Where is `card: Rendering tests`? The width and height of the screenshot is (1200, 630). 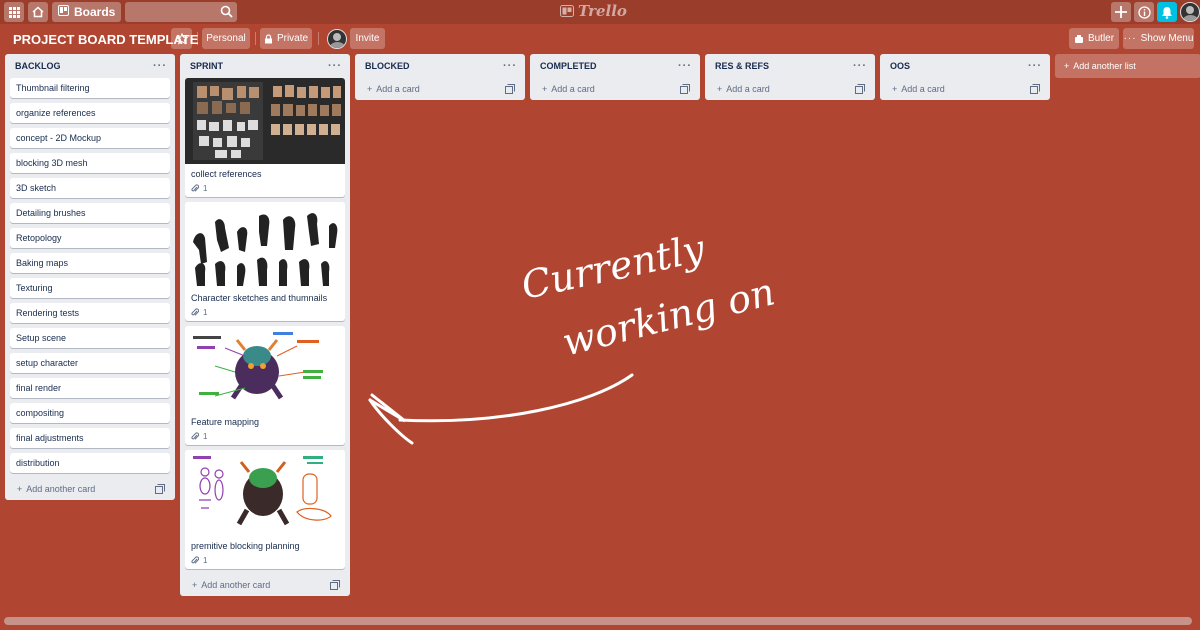
card: Rendering tests is located at coordinates (90, 313).